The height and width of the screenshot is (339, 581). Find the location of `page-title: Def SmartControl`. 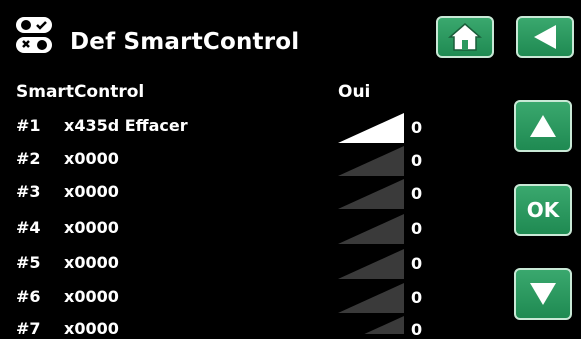

page-title: Def SmartControl is located at coordinates (185, 42).